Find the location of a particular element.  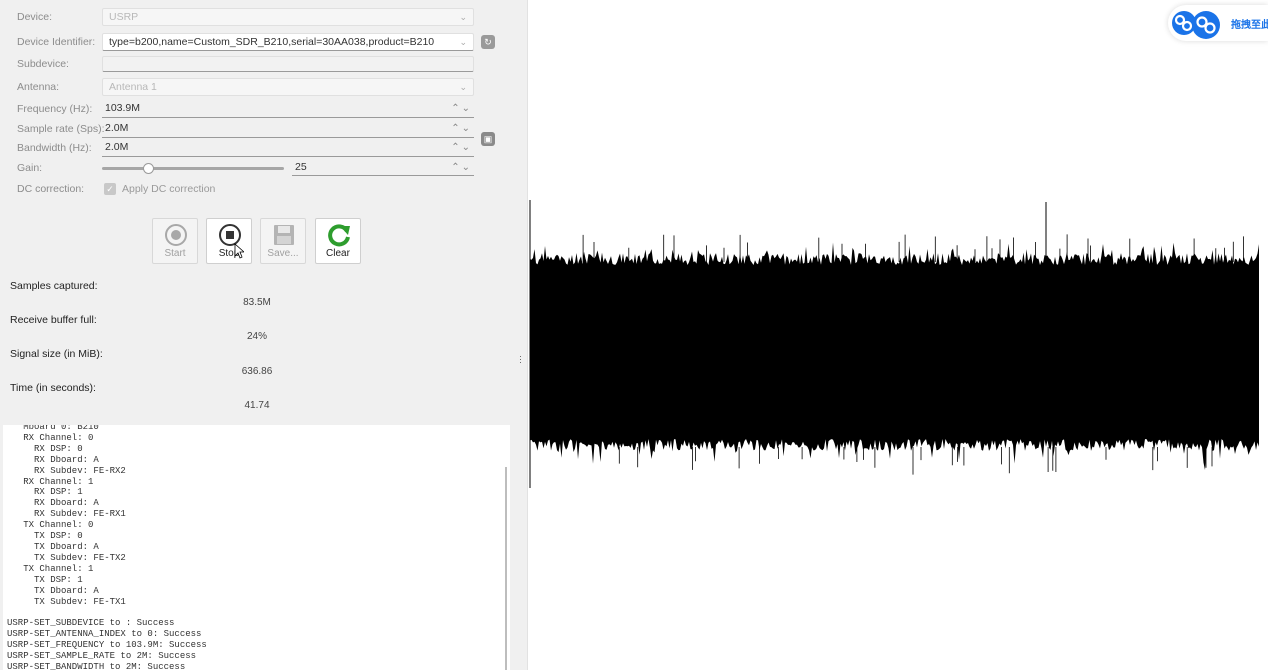

start-button: Start is located at coordinates (175, 241).